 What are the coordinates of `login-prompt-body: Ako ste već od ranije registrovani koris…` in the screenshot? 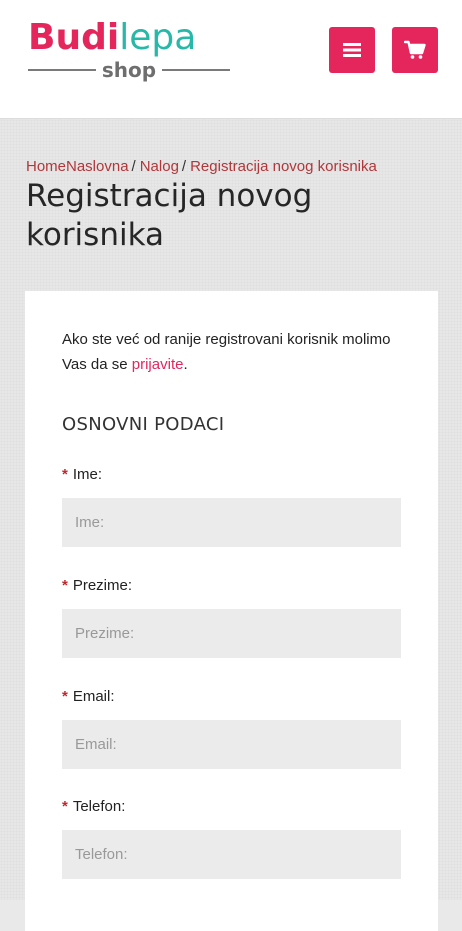 It's located at (226, 352).